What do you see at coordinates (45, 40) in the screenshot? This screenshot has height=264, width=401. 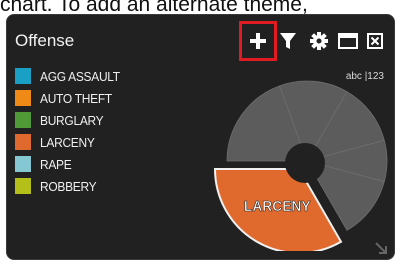 I see `widget-title: Offense` at bounding box center [45, 40].